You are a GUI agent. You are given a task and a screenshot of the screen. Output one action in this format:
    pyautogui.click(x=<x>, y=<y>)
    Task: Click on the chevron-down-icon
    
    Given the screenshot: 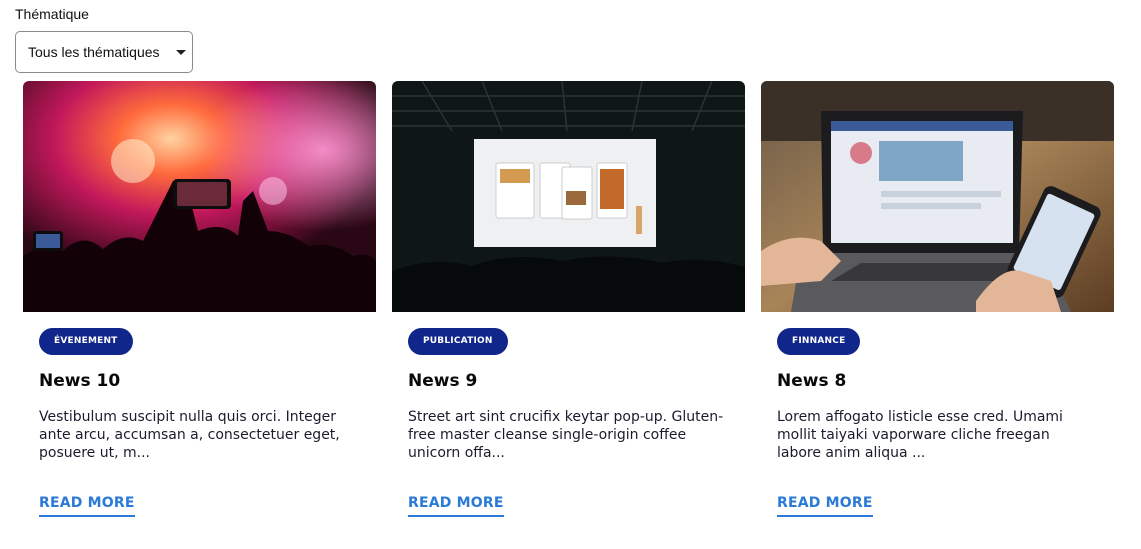 What is the action you would take?
    pyautogui.click(x=181, y=52)
    